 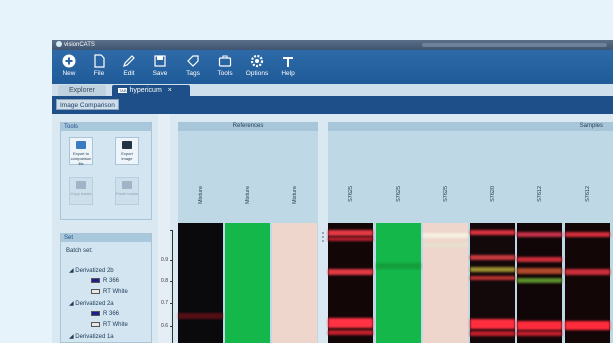 I want to click on samp-lane-label: S7612, so click(x=587, y=194).